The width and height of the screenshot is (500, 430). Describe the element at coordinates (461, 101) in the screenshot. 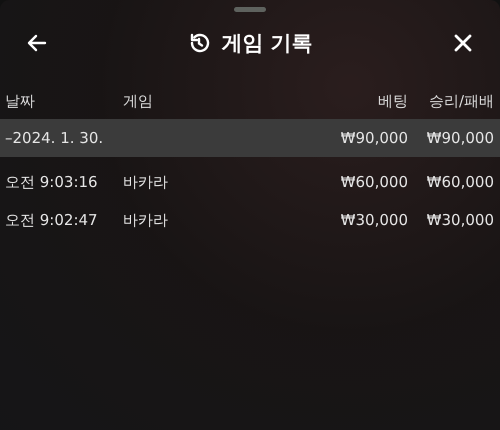

I see `column-header: 승리/패배` at that location.